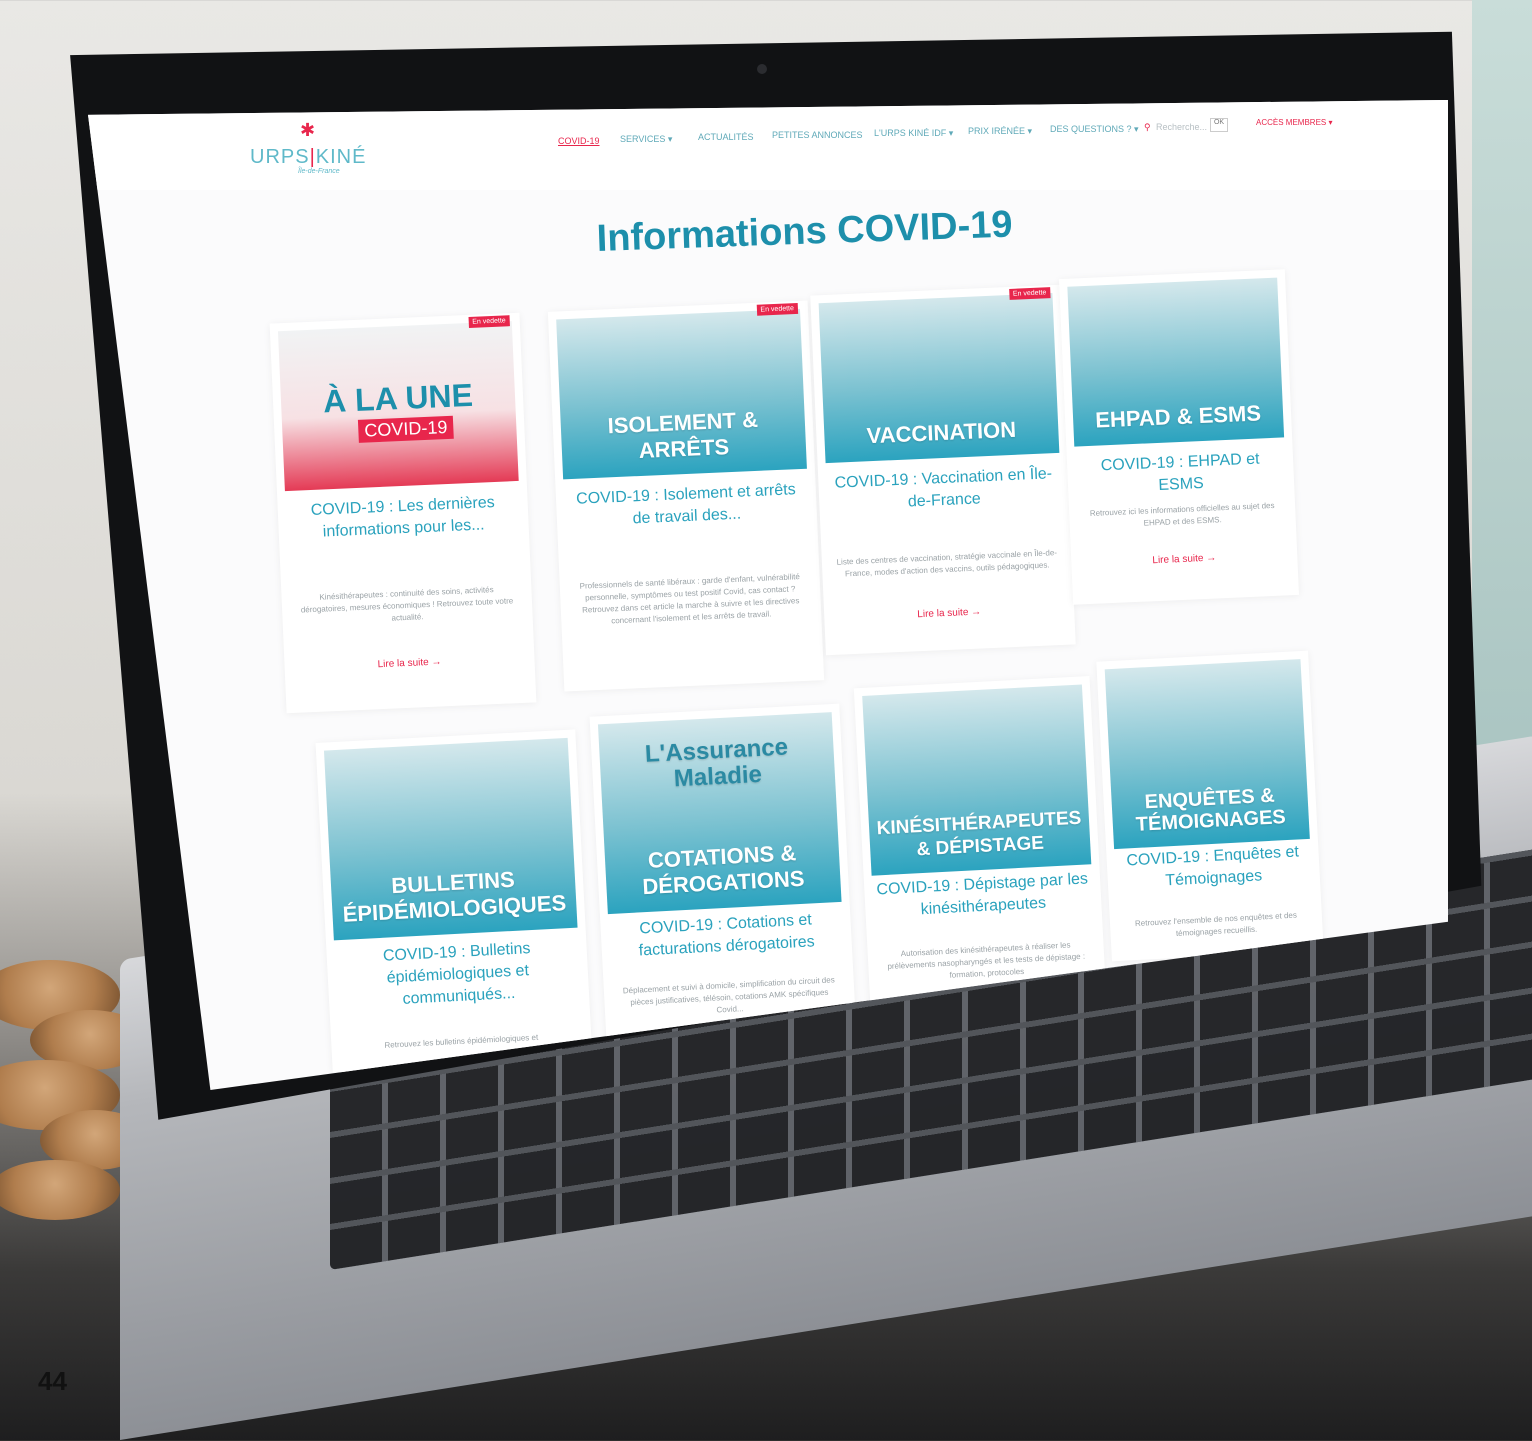 This screenshot has width=1532, height=1441. What do you see at coordinates (60, 1190) in the screenshot?
I see `wood-slice` at bounding box center [60, 1190].